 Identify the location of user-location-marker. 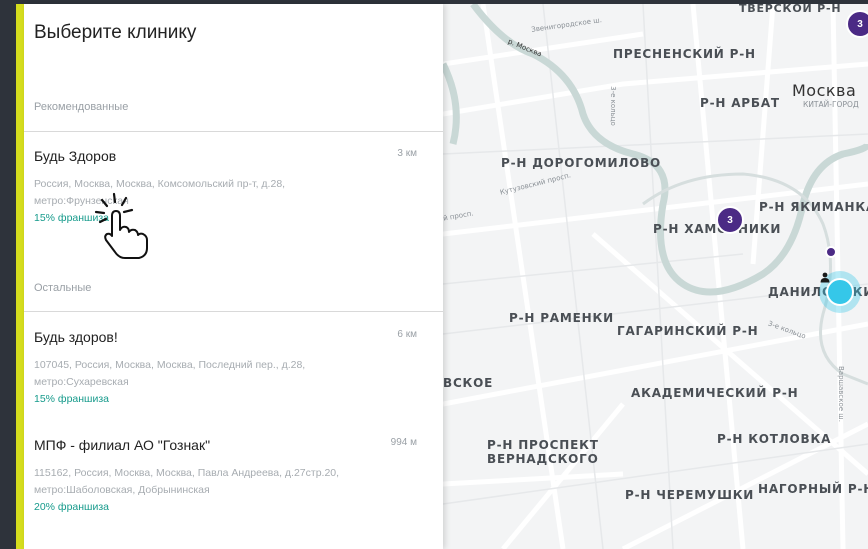
(840, 292).